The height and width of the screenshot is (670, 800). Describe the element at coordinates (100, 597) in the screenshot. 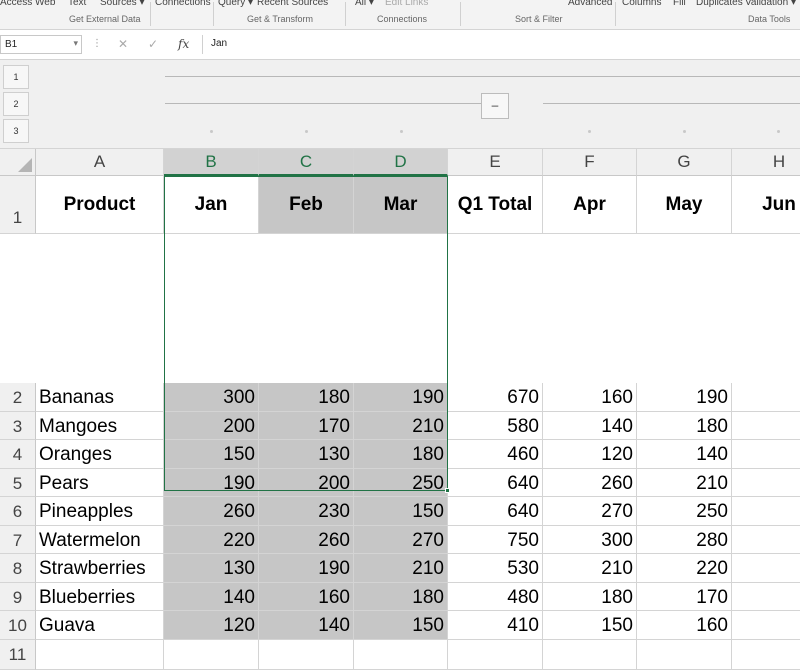

I see `cell-a9: Blueberries` at that location.